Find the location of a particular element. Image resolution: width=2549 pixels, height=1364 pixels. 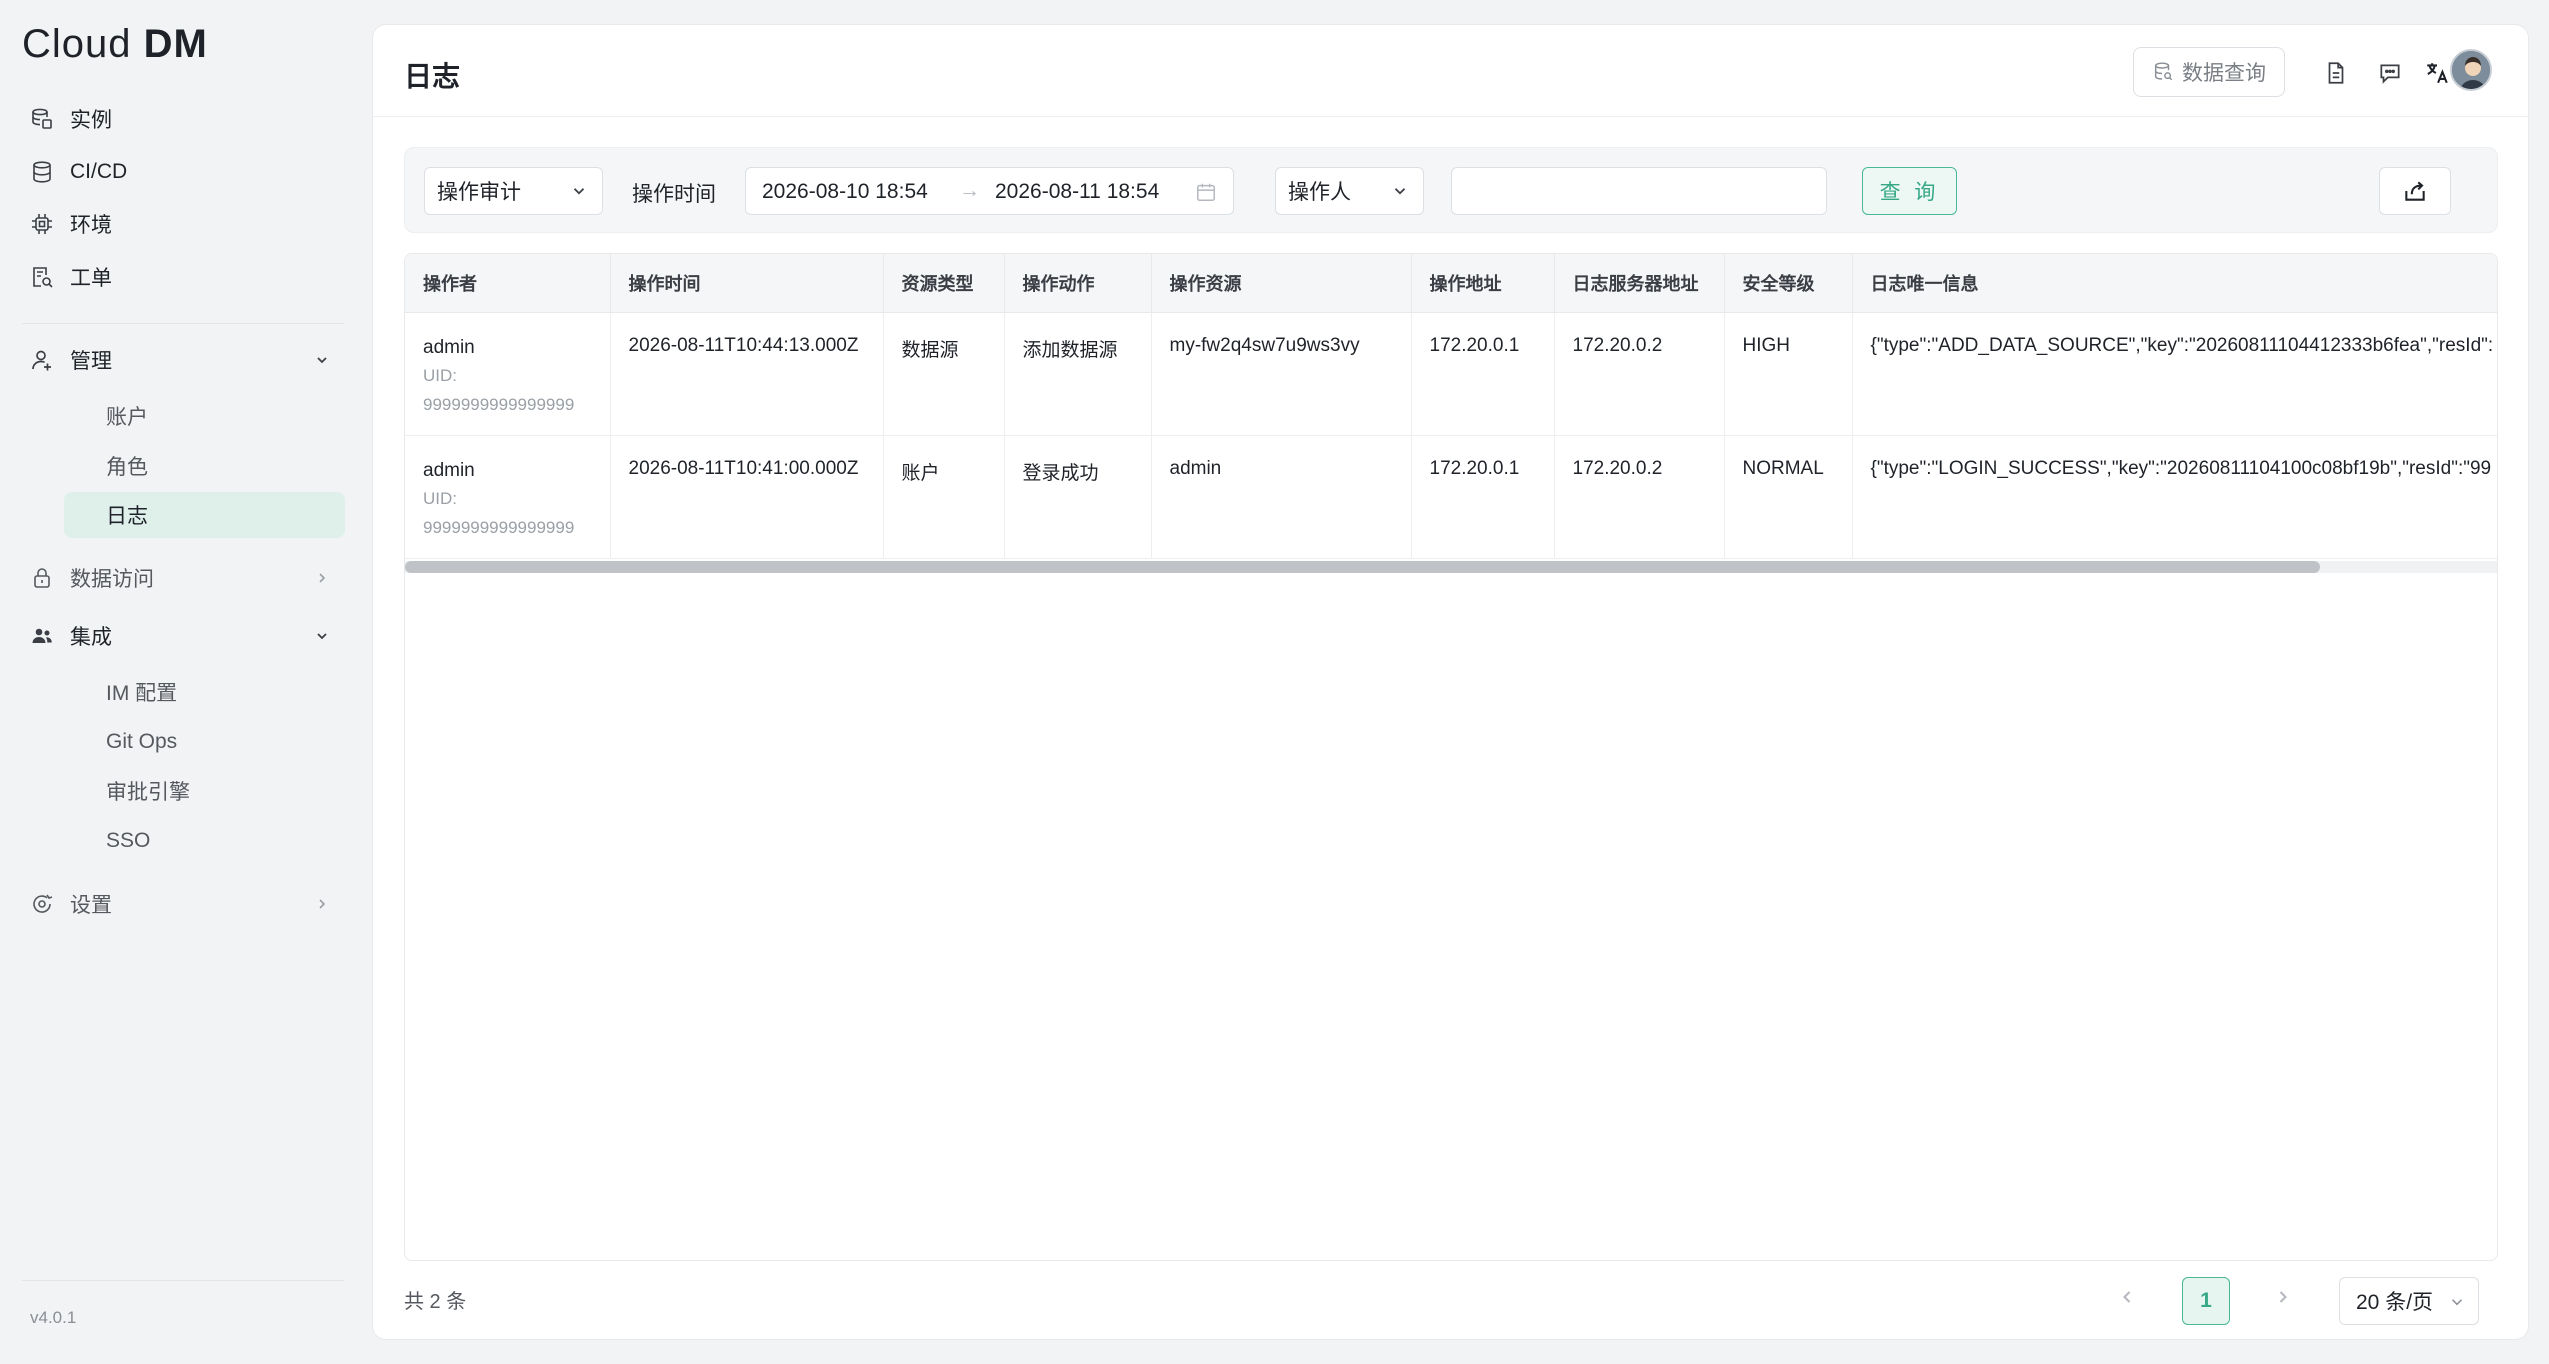

sidebar-item-label: 工单 is located at coordinates (91, 278).